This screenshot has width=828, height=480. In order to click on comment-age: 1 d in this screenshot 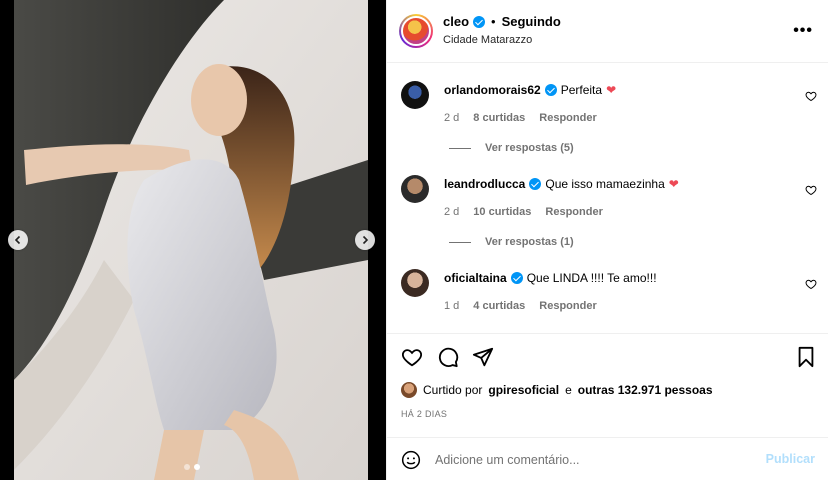, I will do `click(451, 306)`.